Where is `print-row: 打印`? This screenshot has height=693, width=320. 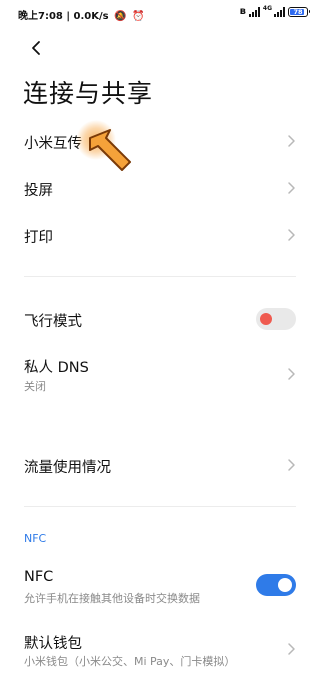
print-row: 打印 is located at coordinates (160, 235).